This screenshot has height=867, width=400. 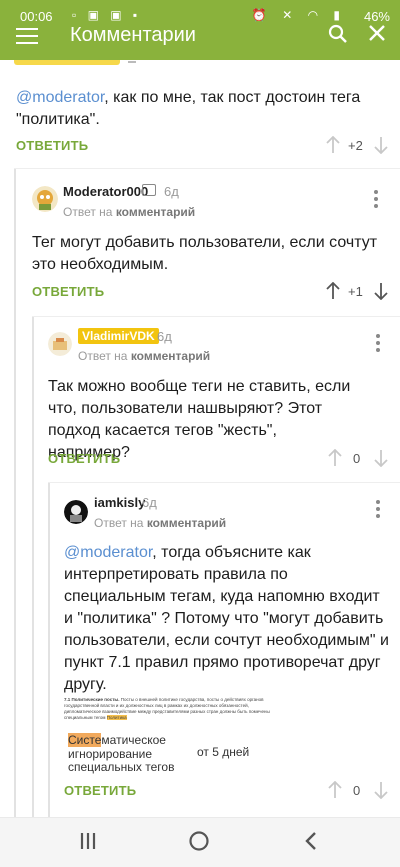 What do you see at coordinates (223, 752) in the screenshot?
I see `rule-penalty: от 5 дней` at bounding box center [223, 752].